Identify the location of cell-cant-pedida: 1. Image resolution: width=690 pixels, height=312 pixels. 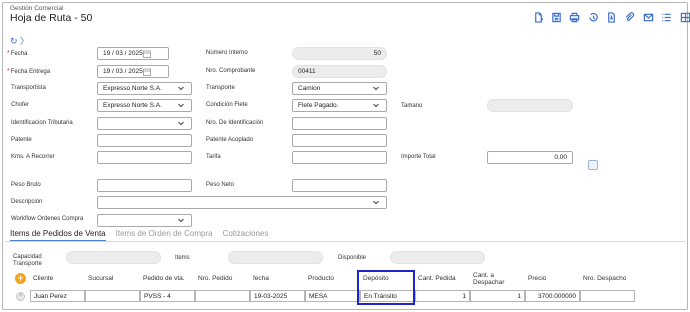
(442, 296).